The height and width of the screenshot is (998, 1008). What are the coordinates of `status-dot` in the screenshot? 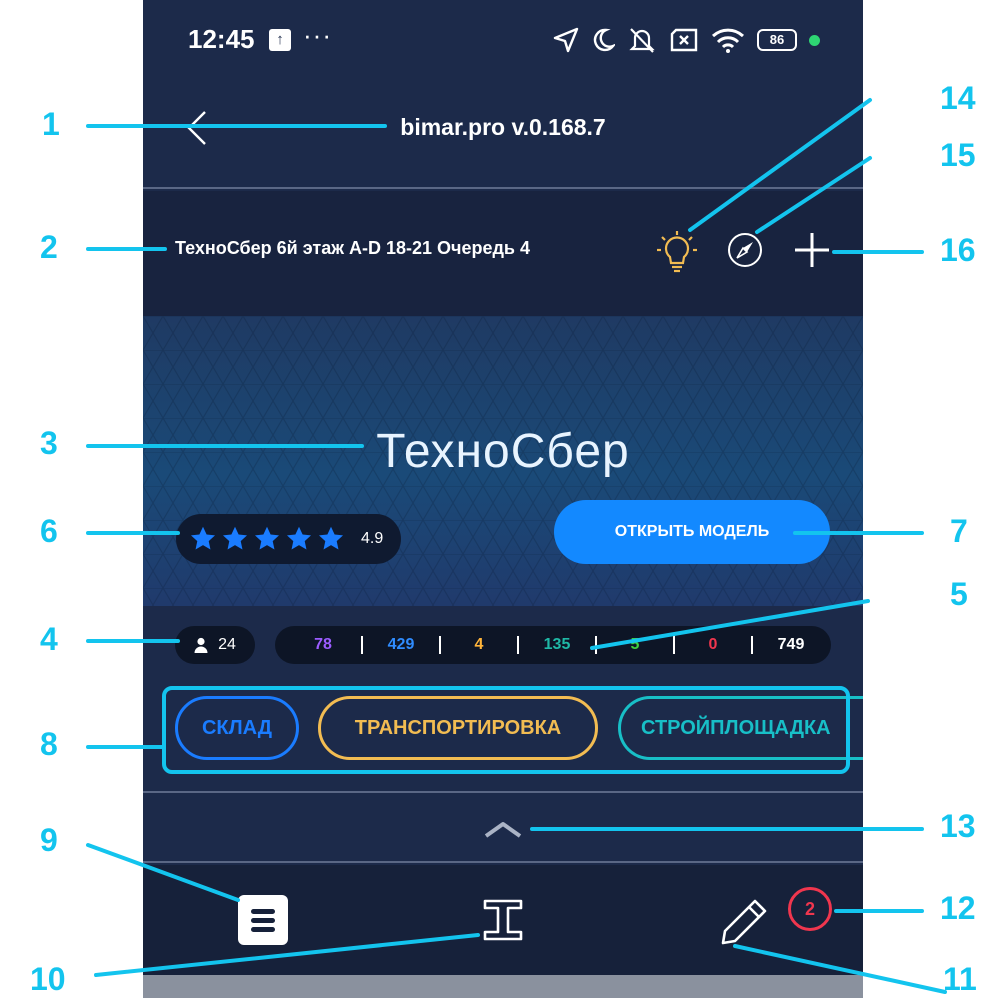 It's located at (814, 40).